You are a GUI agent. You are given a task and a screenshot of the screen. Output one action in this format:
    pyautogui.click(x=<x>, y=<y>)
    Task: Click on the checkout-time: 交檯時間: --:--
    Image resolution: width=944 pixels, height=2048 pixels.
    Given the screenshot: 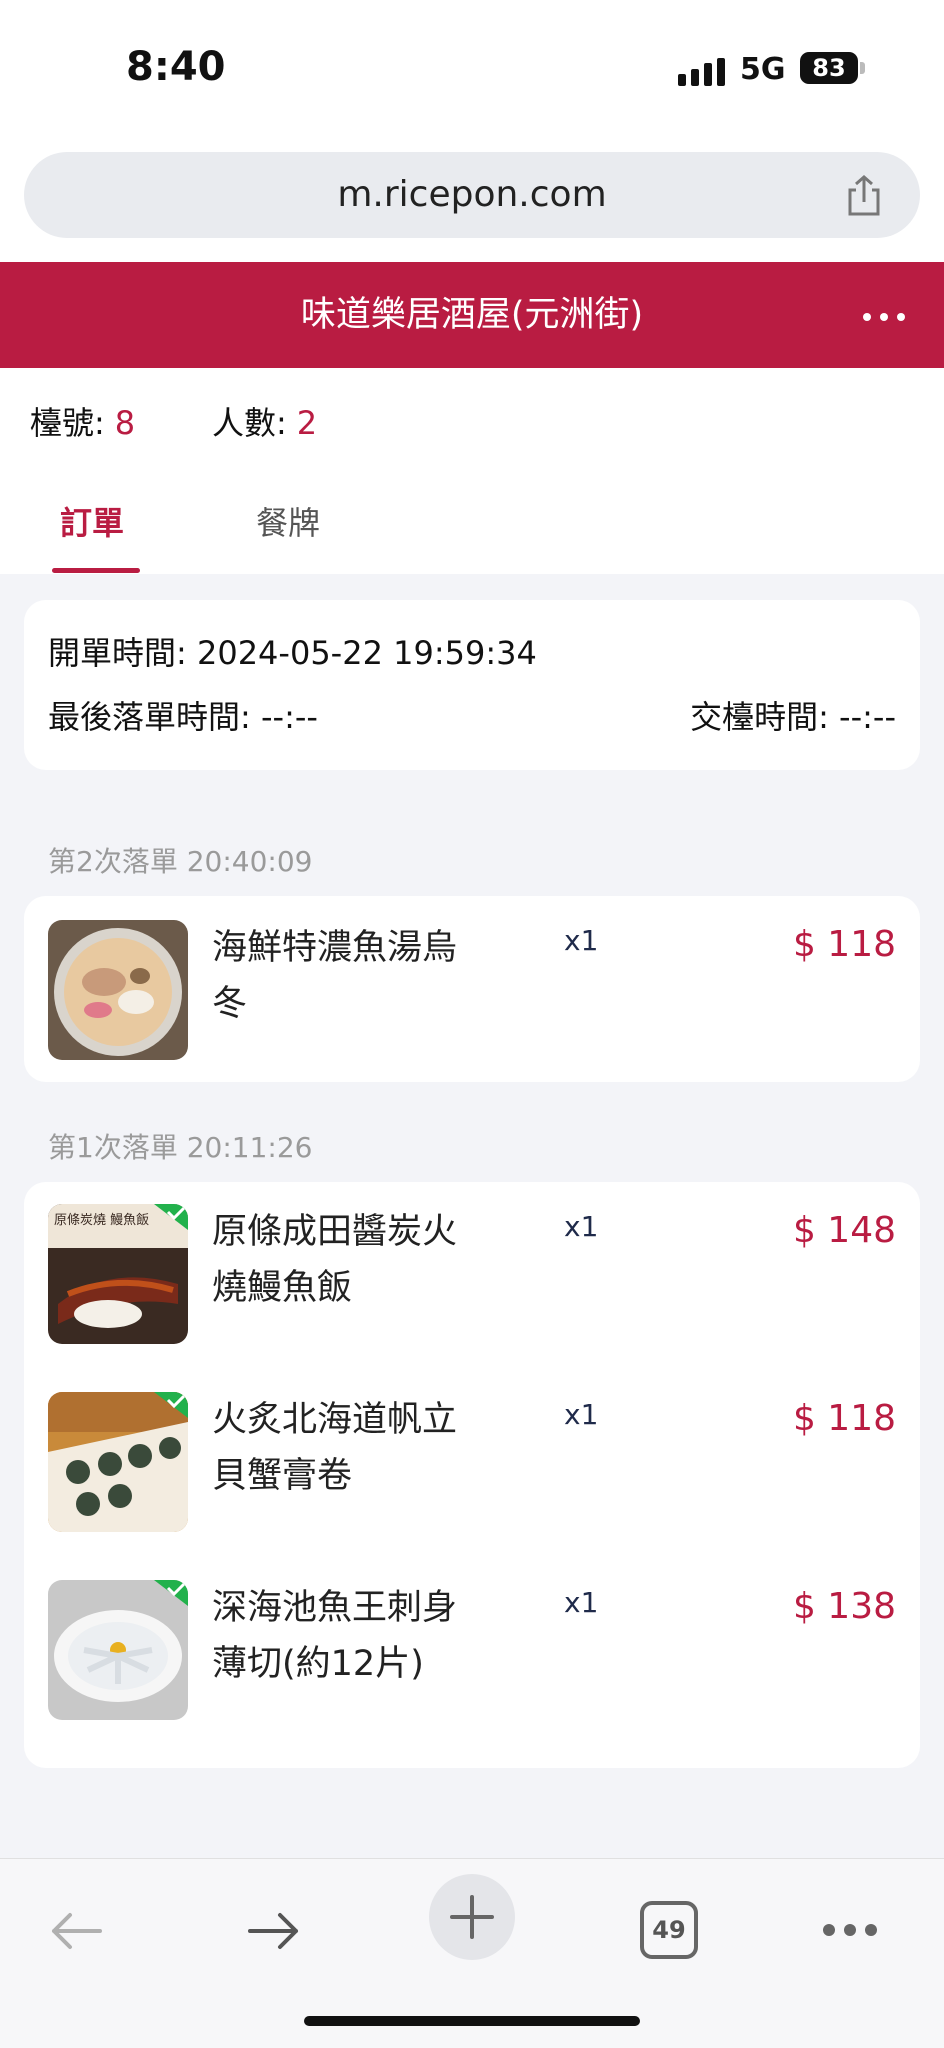 What is the action you would take?
    pyautogui.click(x=793, y=715)
    